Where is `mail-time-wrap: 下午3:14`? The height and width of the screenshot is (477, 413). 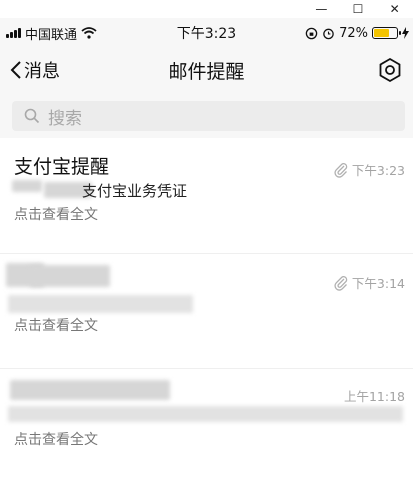 mail-time-wrap: 下午3:14 is located at coordinates (369, 282).